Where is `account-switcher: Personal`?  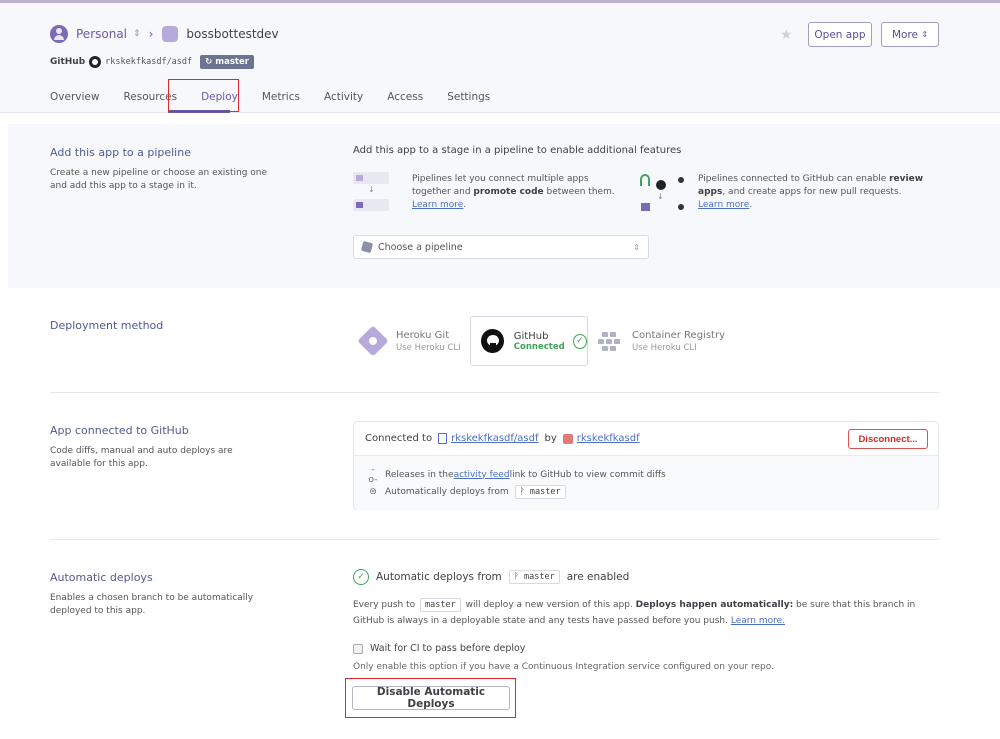 account-switcher: Personal is located at coordinates (101, 34).